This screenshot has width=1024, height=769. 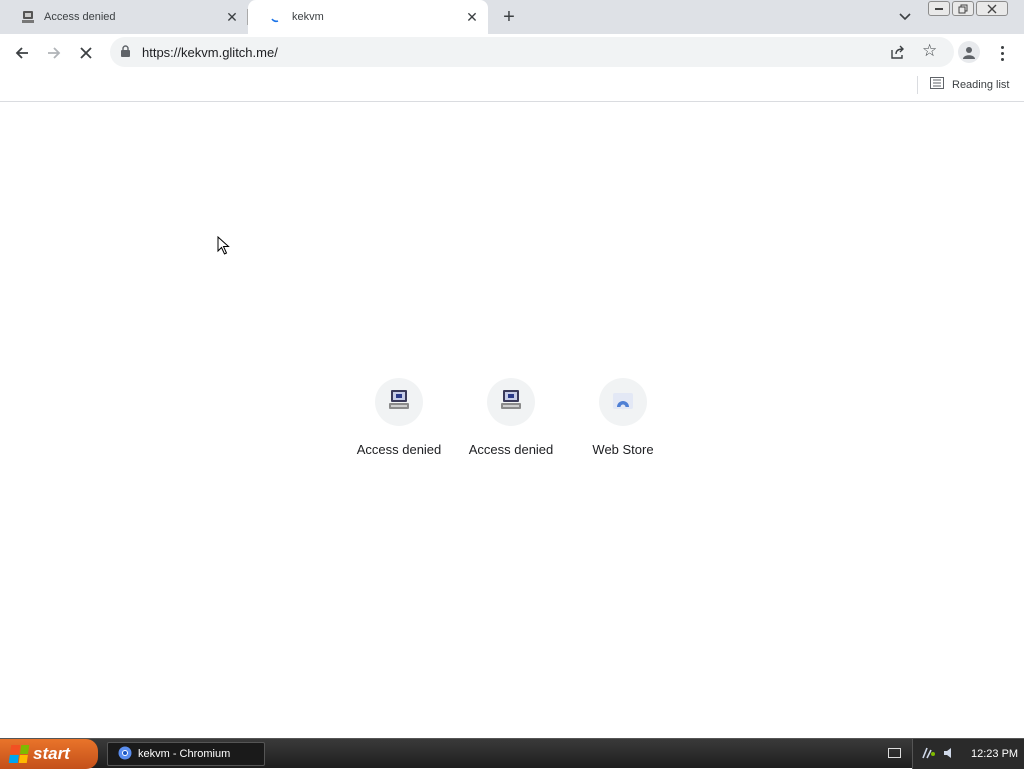 I want to click on tab-kekvm: kekvm ✕, so click(x=368, y=17).